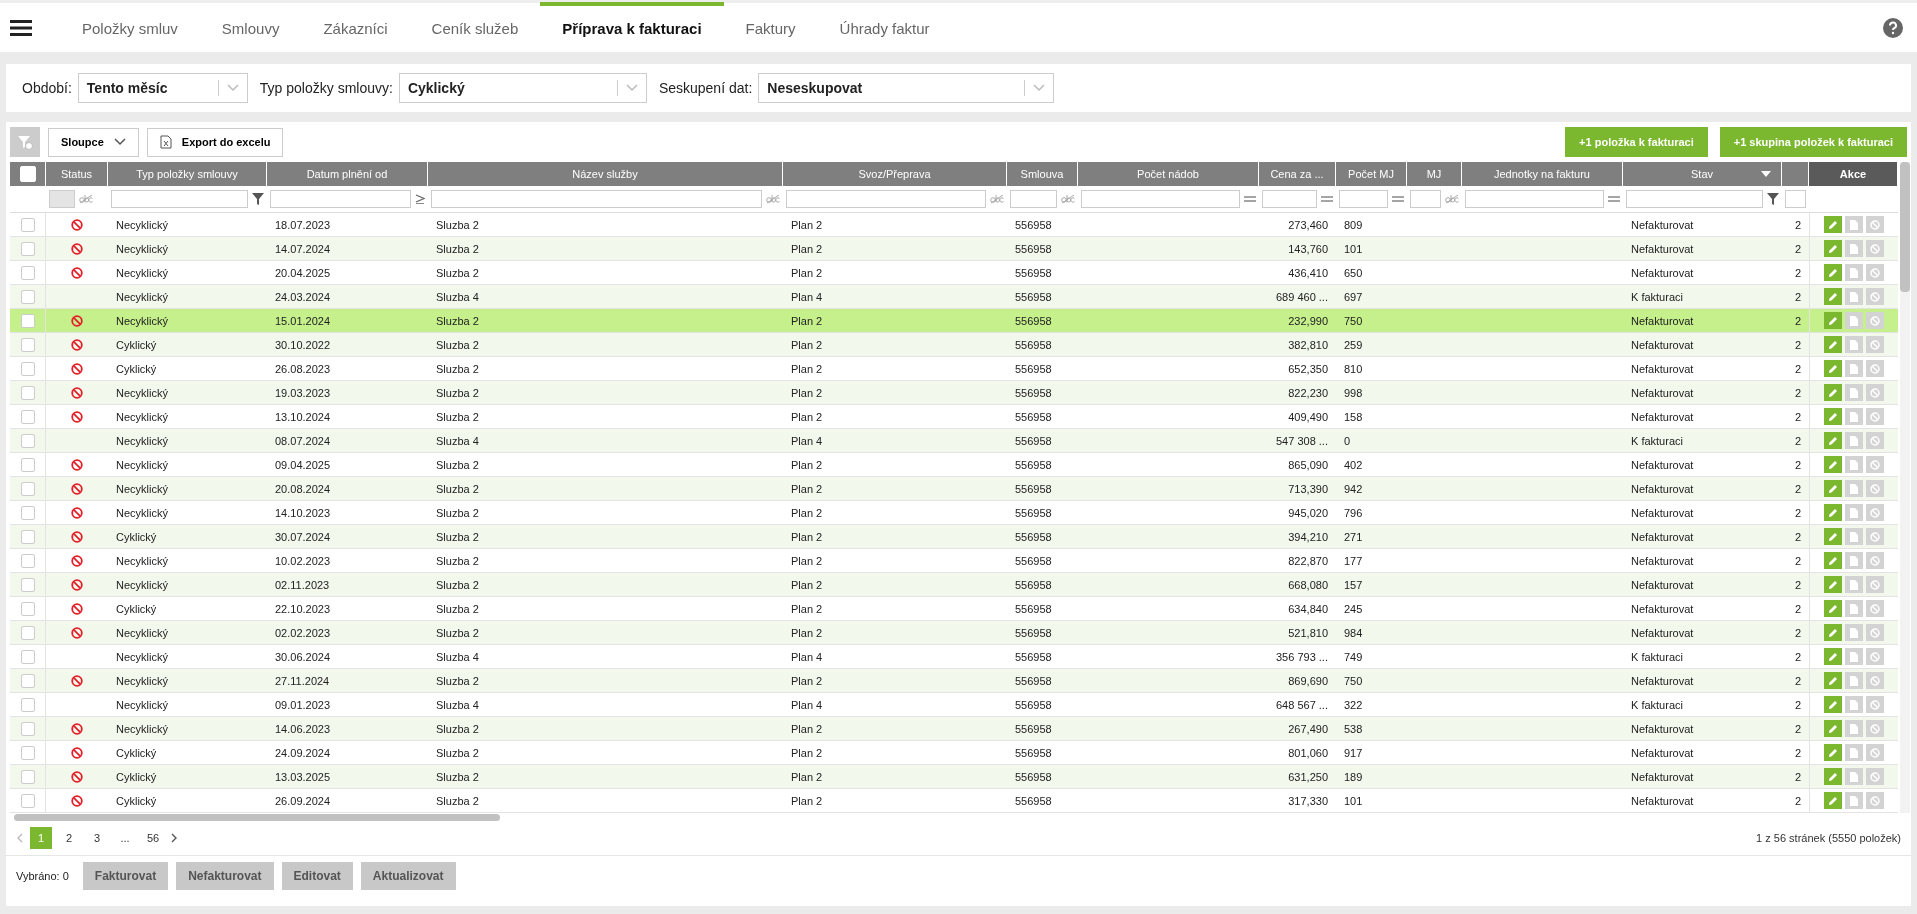 Image resolution: width=1917 pixels, height=914 pixels. Describe the element at coordinates (1773, 199) in the screenshot. I see `filter-icon` at that location.